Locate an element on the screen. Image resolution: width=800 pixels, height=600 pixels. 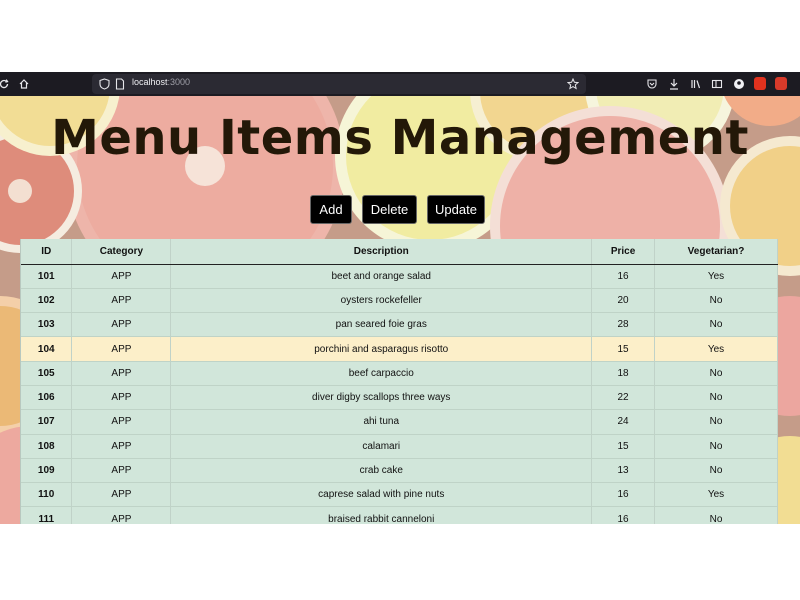
cell-description: pan seared foie gras is located at coordinates (381, 325).